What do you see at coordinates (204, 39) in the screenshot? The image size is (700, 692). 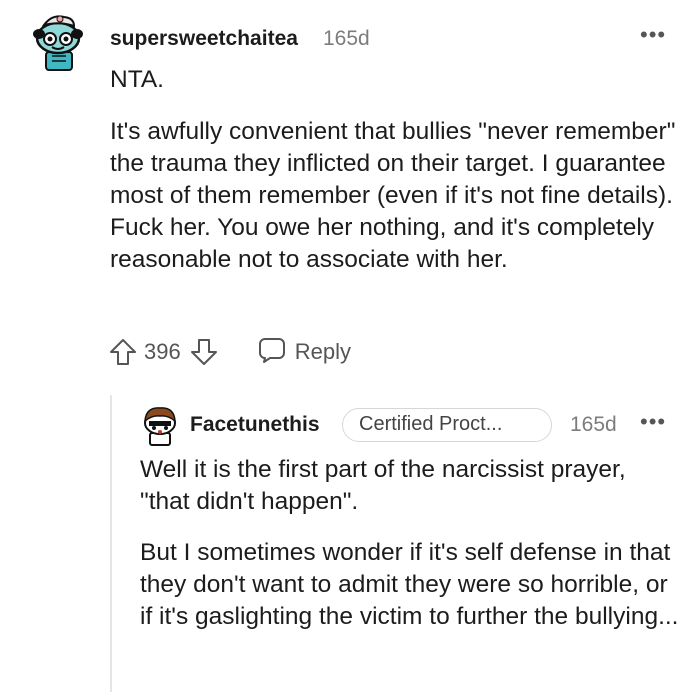 I see `username: supersweetchaitea` at bounding box center [204, 39].